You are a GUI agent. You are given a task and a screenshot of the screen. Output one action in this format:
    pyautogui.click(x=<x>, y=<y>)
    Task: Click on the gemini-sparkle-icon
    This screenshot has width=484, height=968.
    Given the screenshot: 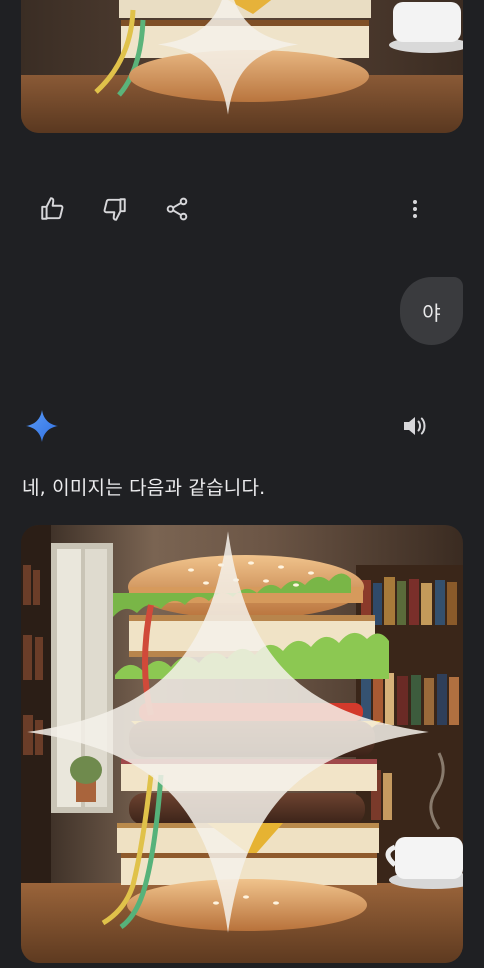 What is the action you would take?
    pyautogui.click(x=42, y=426)
    